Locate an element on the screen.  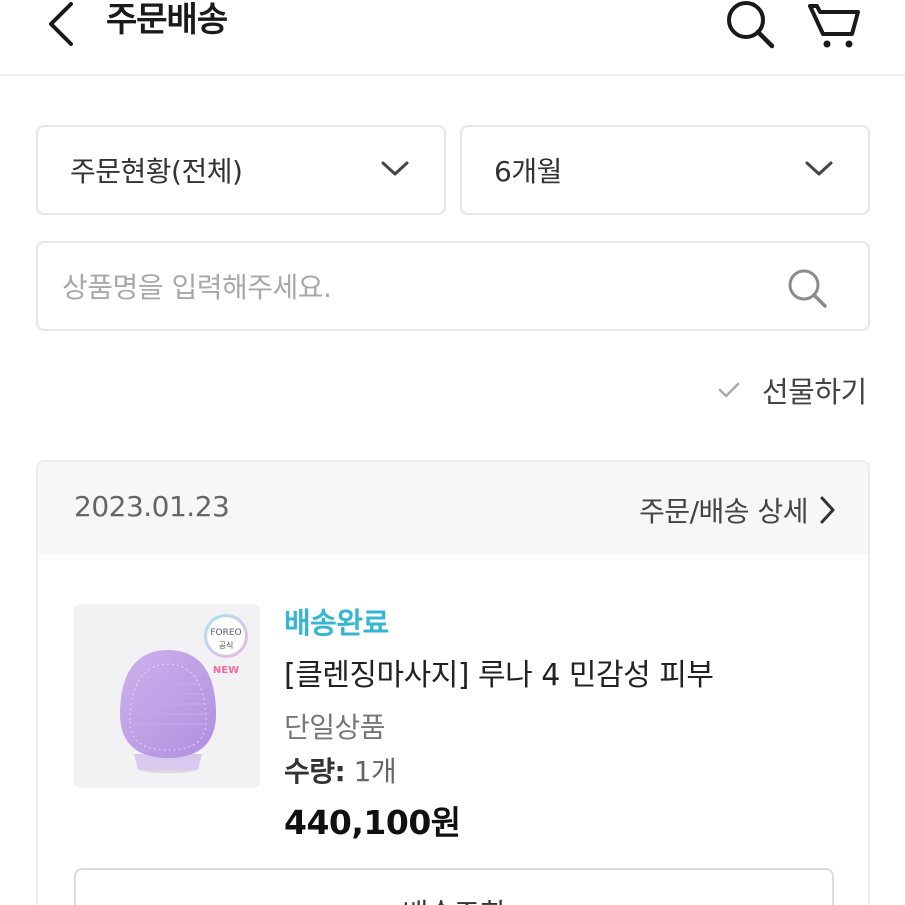
app-header: 주문배송 is located at coordinates (452, 38).